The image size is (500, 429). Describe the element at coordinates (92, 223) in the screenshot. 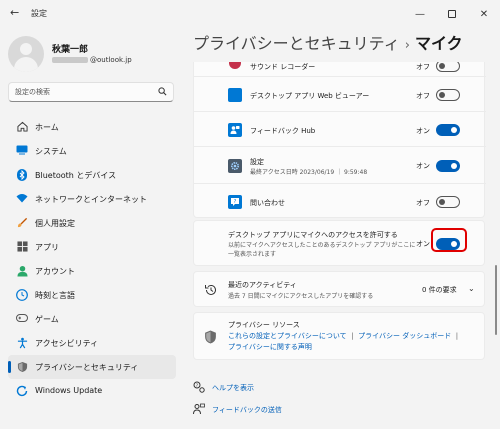

I see `sidebar-item-personalization: 個人用設定` at that location.